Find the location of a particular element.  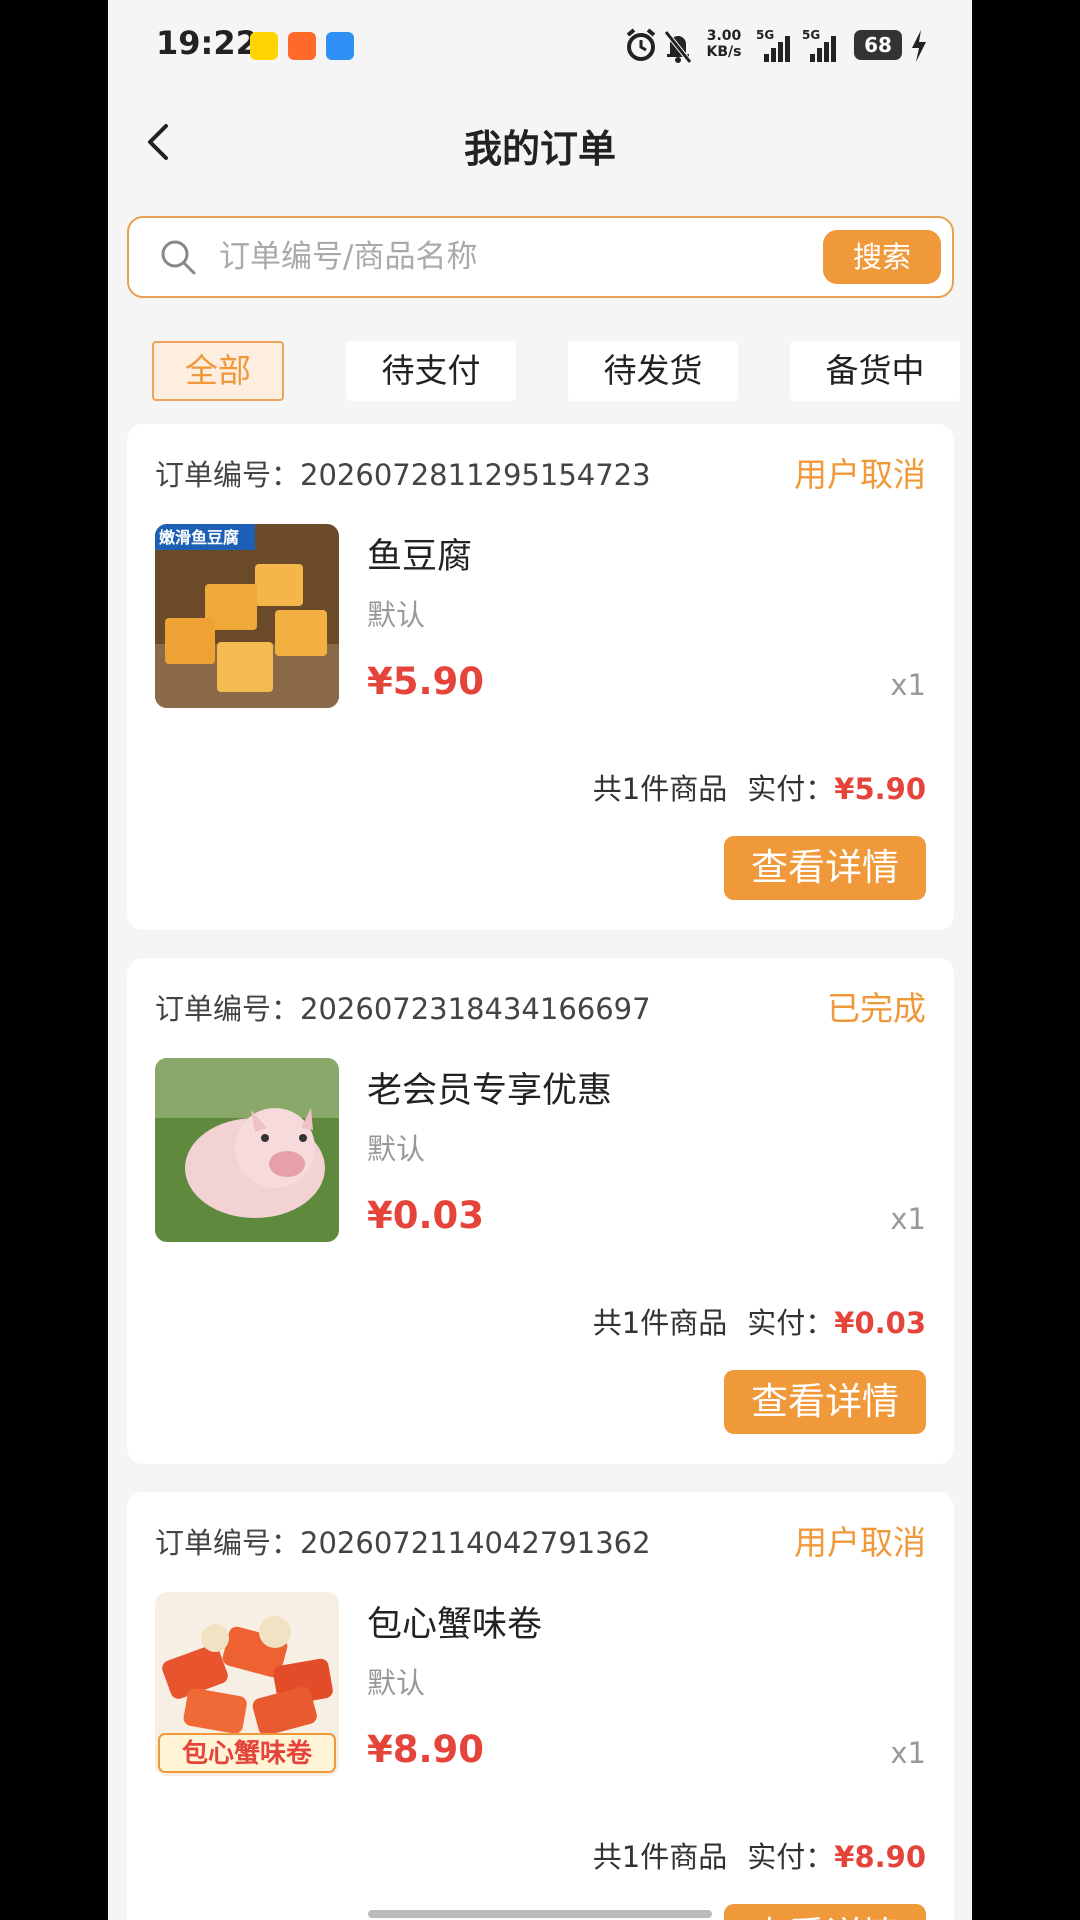

product-price: ¥0.03 is located at coordinates (426, 1215).